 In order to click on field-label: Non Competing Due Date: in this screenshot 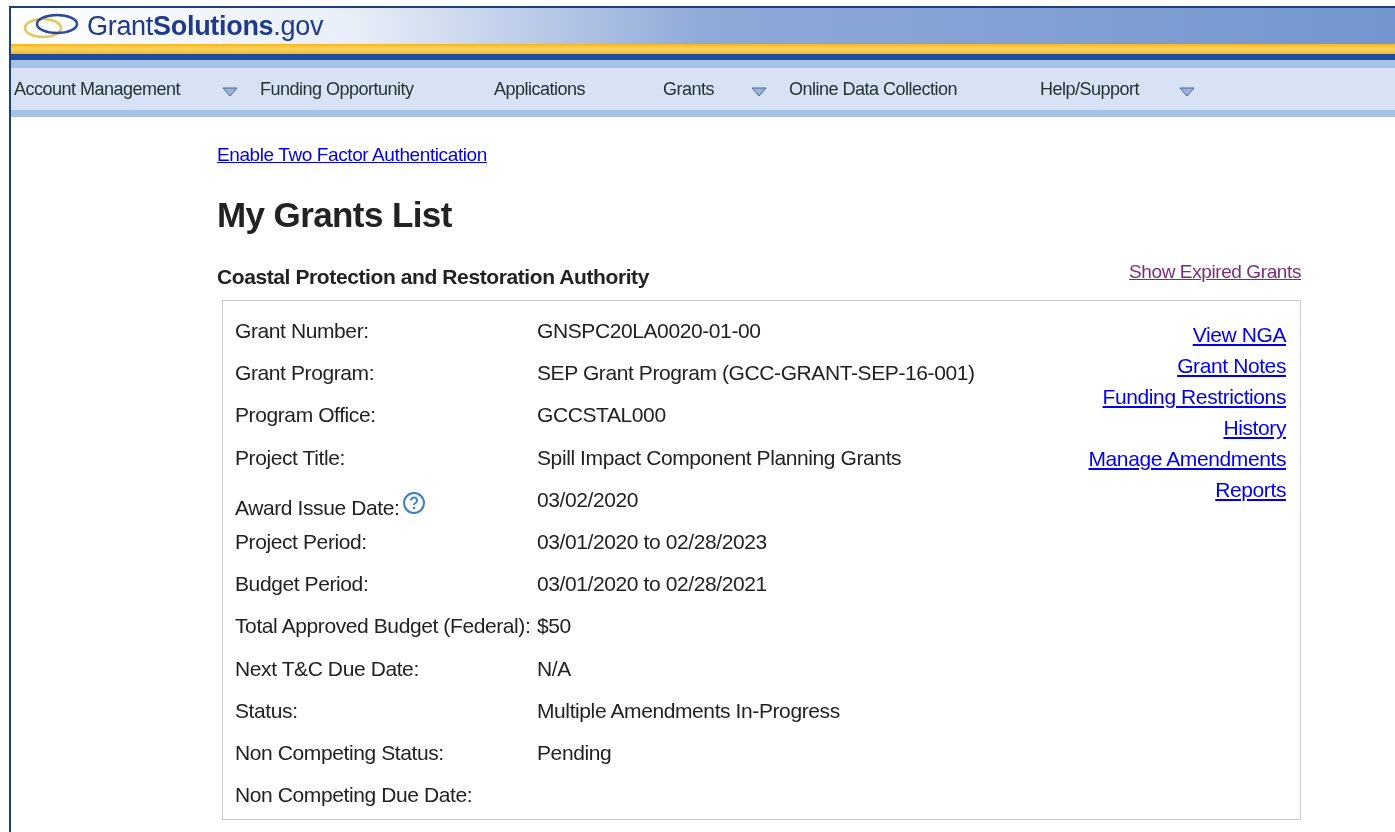, I will do `click(354, 795)`.